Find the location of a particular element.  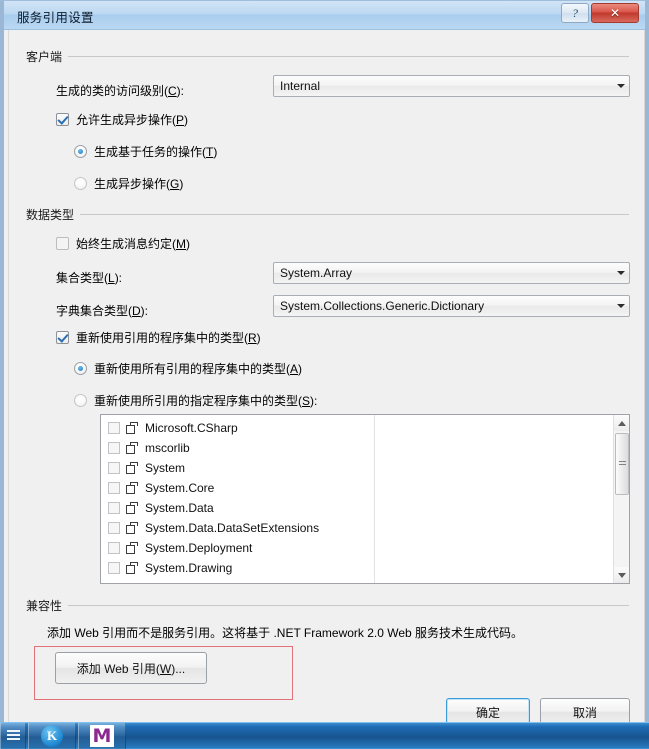

always-message-contracts-label: 始终生成消息约定(M) is located at coordinates (133, 244).